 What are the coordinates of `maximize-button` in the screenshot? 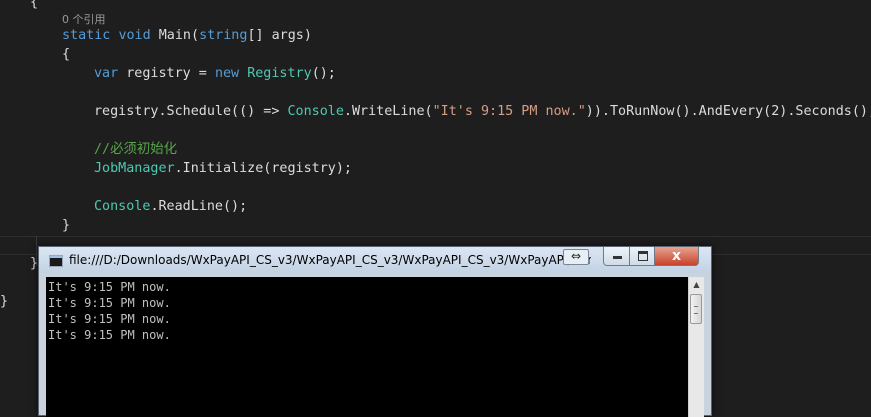 It's located at (642, 256).